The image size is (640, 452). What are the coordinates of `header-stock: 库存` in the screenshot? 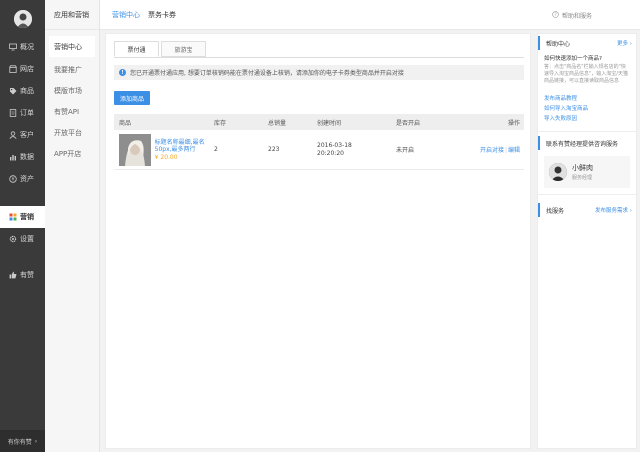 It's located at (220, 123).